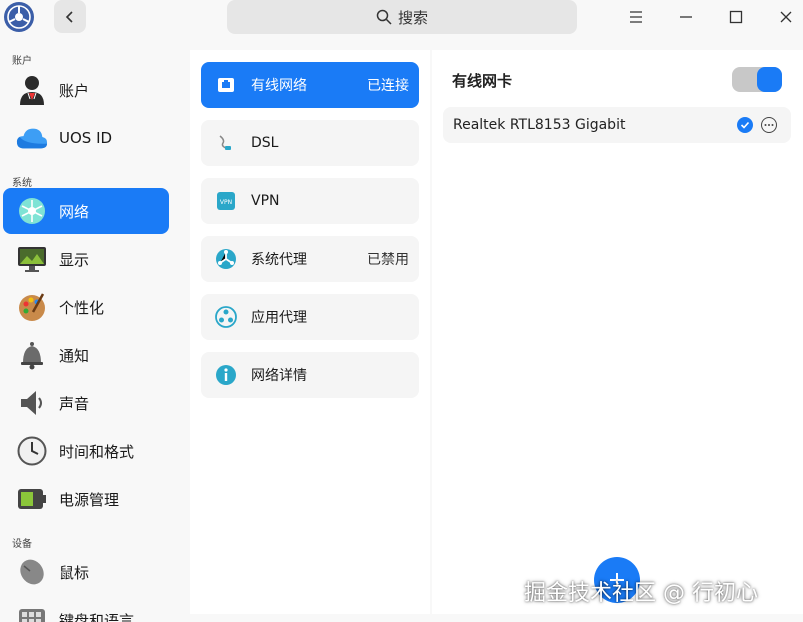  What do you see at coordinates (89, 499) in the screenshot?
I see `sidebar-item-label: 电源管理` at bounding box center [89, 499].